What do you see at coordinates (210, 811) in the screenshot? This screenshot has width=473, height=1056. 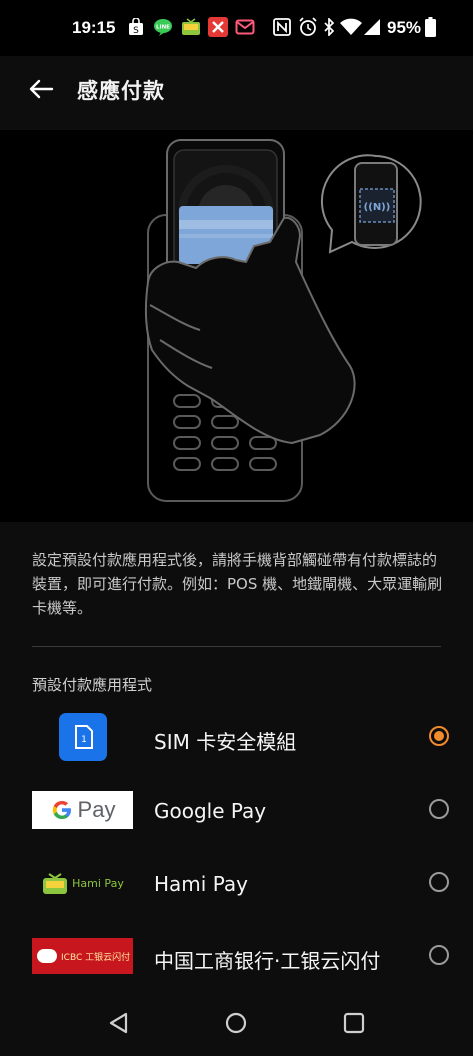 I see `payment-app-label: Google Pay` at bounding box center [210, 811].